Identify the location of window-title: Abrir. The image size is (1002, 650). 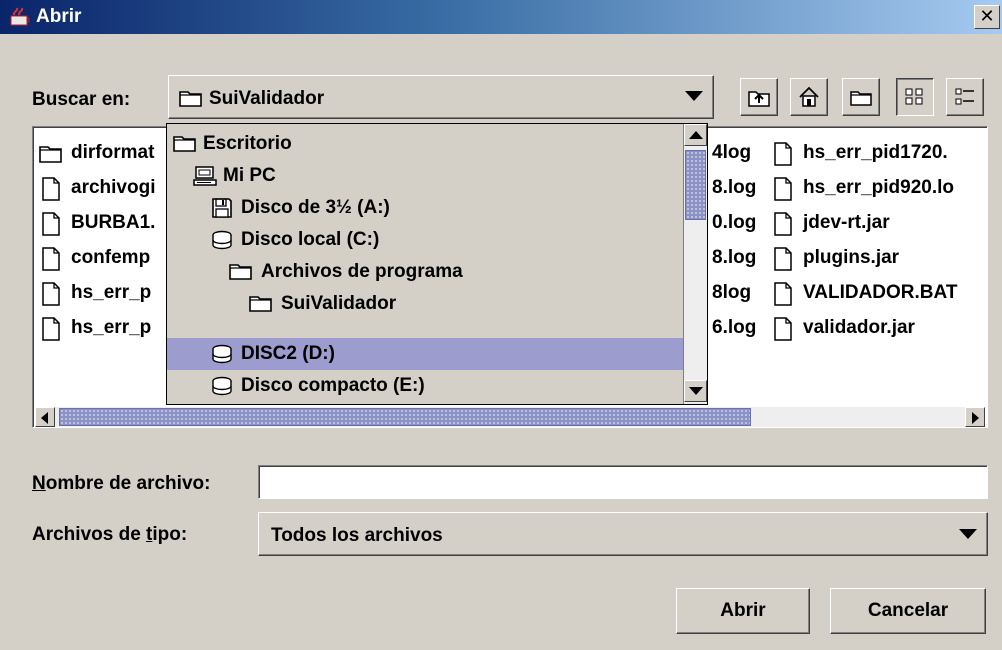
(59, 16).